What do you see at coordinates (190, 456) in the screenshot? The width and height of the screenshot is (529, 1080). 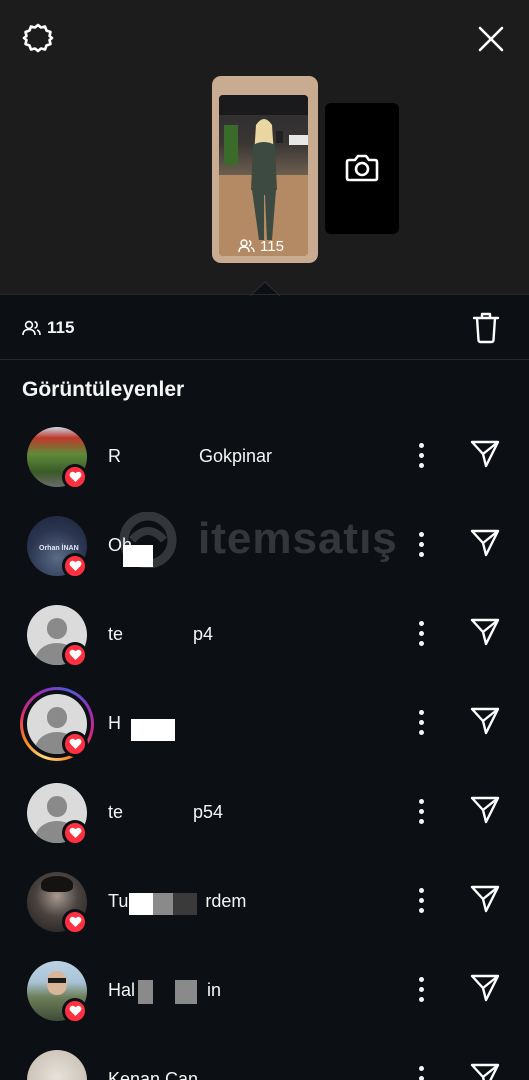 I see `viewer-name: R Gokpinar` at bounding box center [190, 456].